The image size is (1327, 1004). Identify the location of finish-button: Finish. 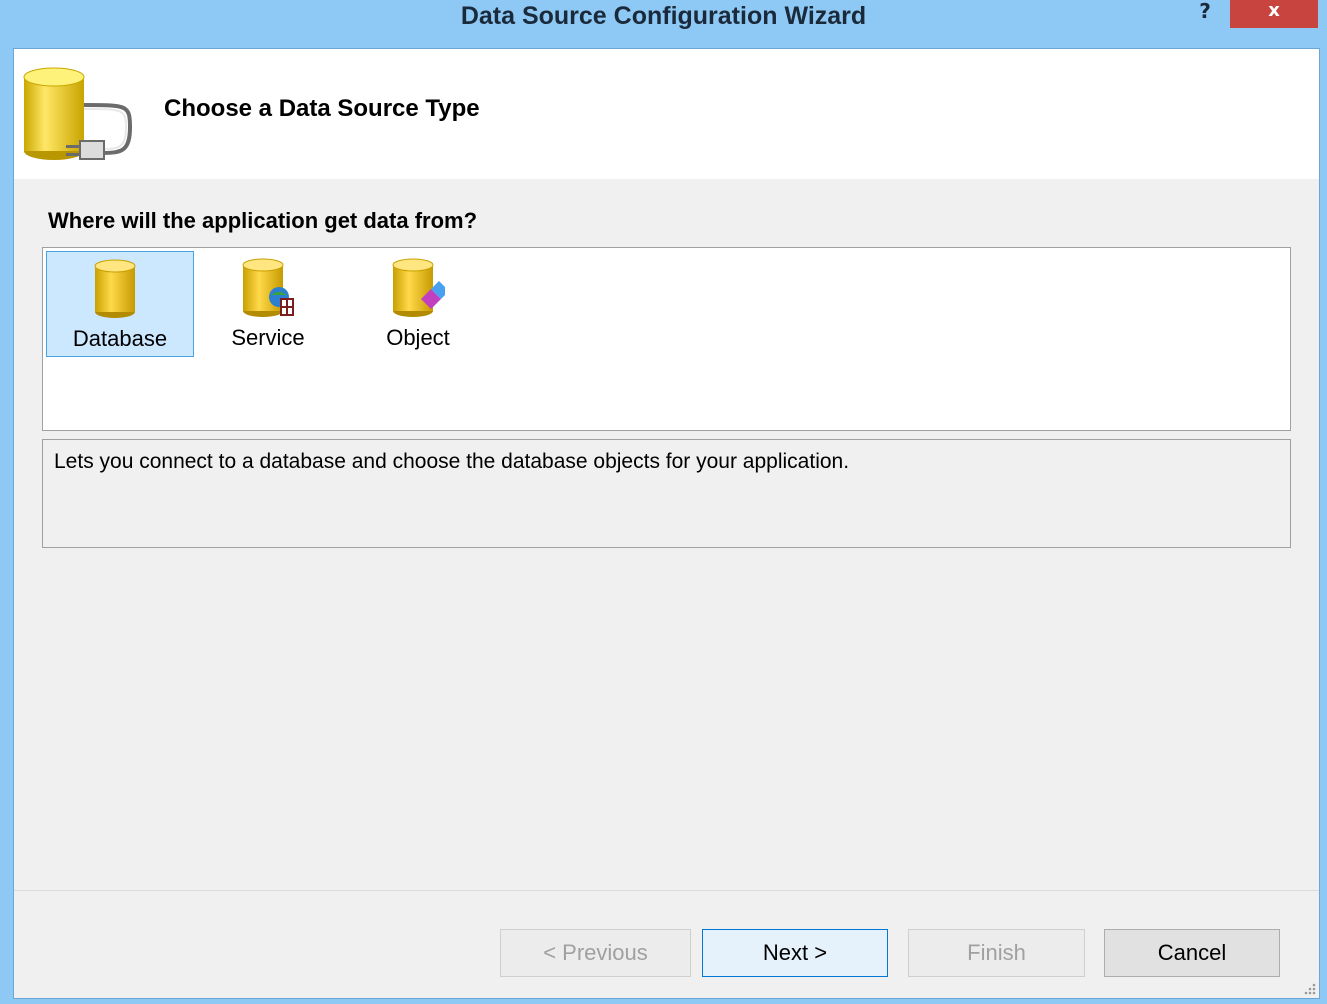
(996, 953).